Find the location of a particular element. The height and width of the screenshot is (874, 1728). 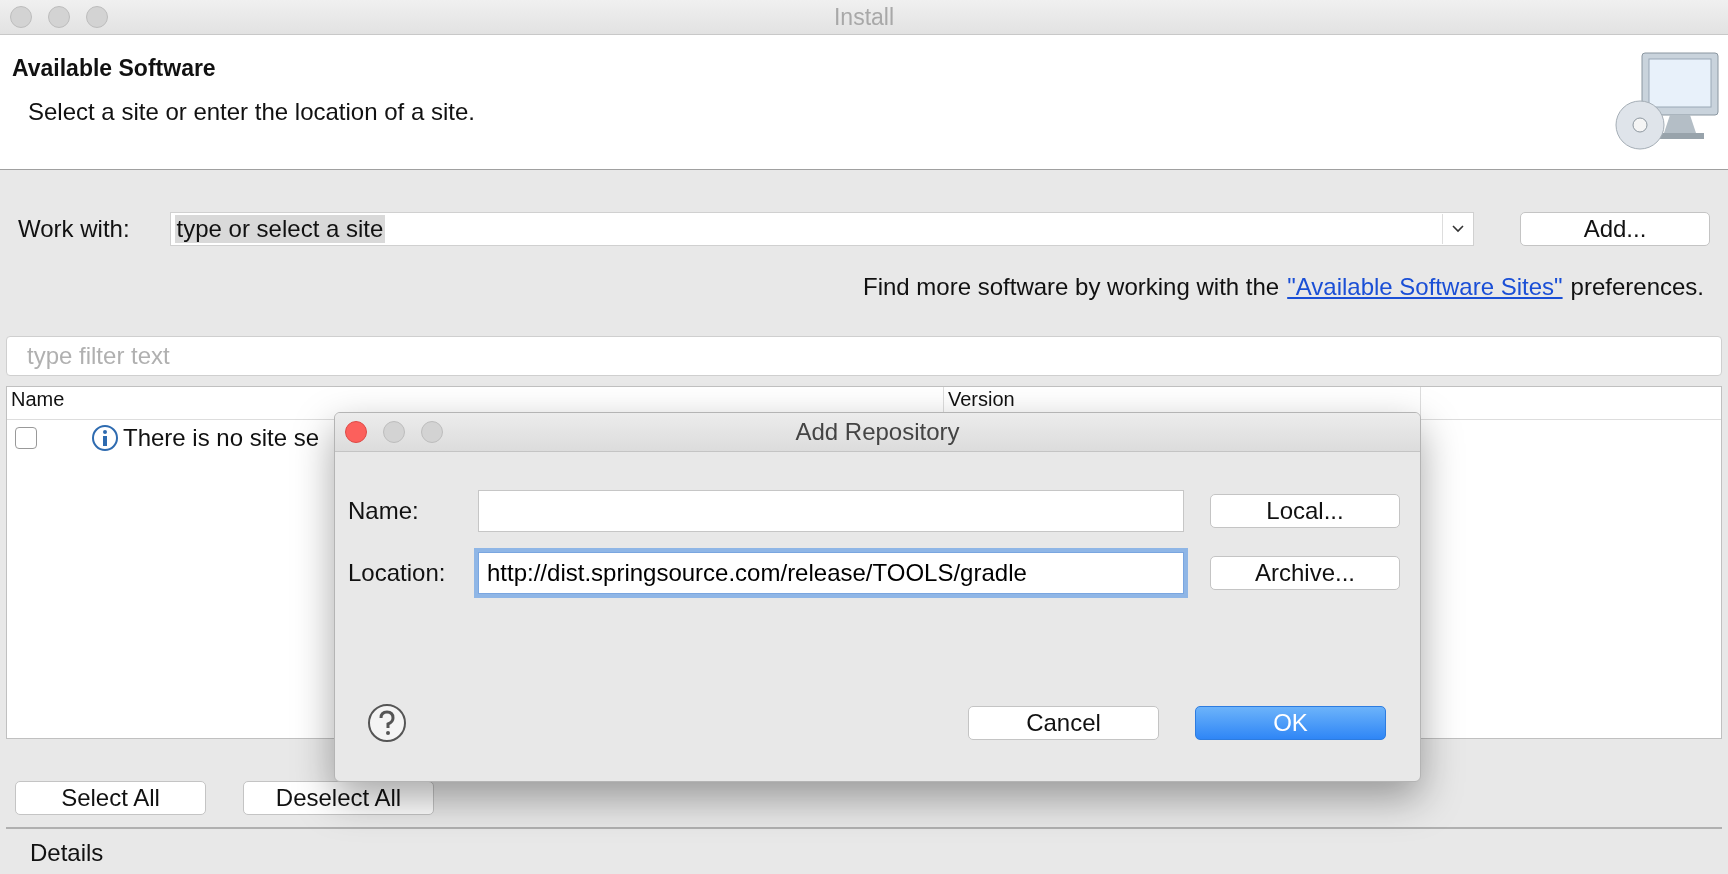

window-title: Install is located at coordinates (864, 17).